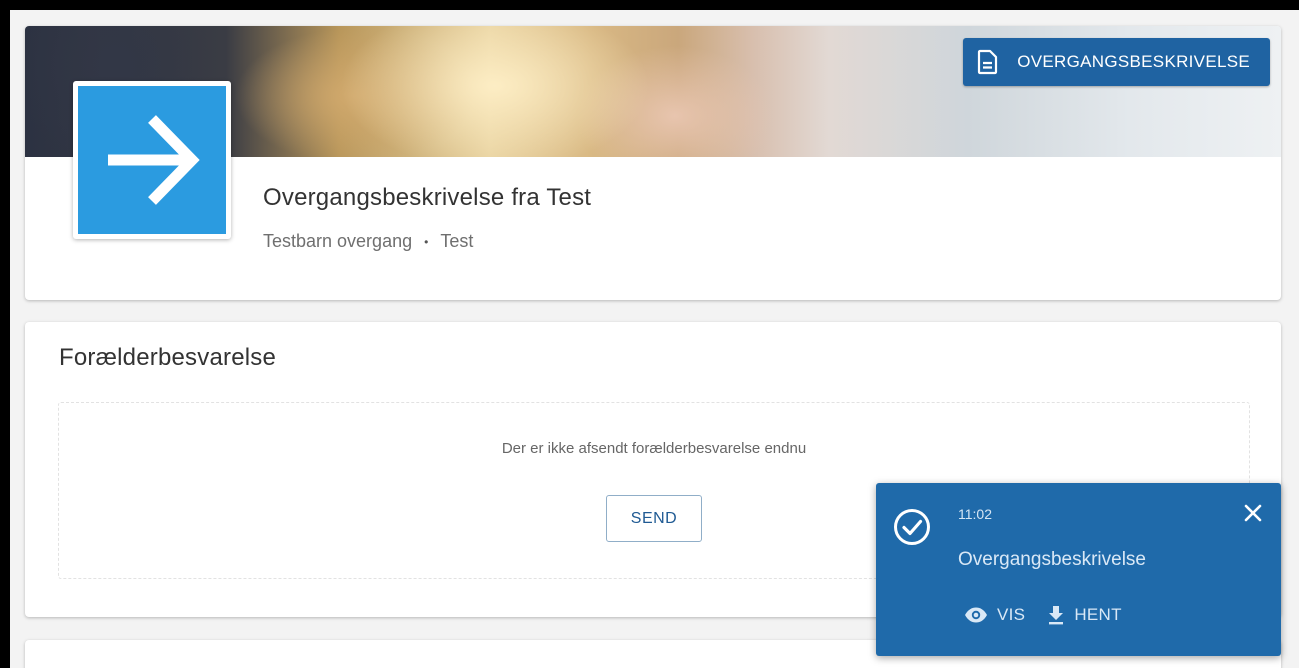 The width and height of the screenshot is (1299, 668). Describe the element at coordinates (1011, 614) in the screenshot. I see `view-button-label: VIS` at that location.